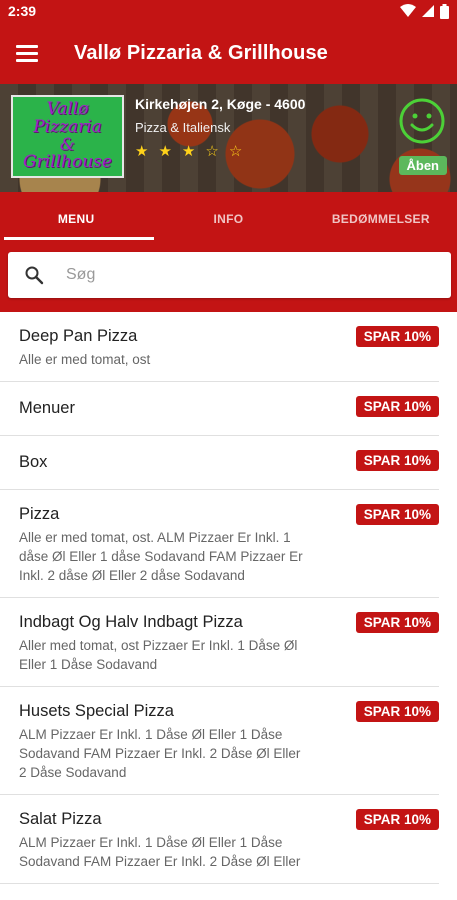 The image size is (457, 900). Describe the element at coordinates (250, 275) in the screenshot. I see `search-input` at that location.